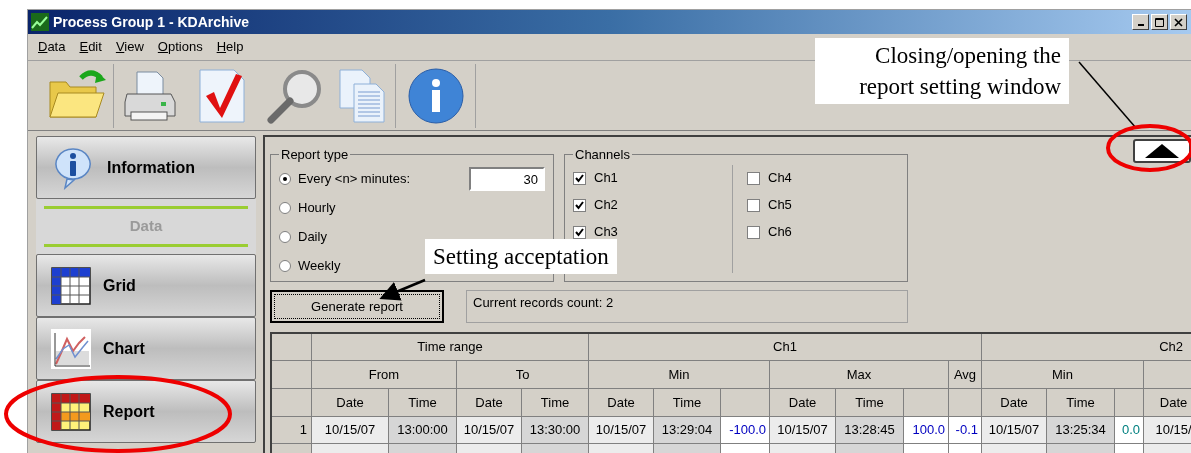  Describe the element at coordinates (606, 232) in the screenshot. I see `checkbox-label: Ch3` at that location.